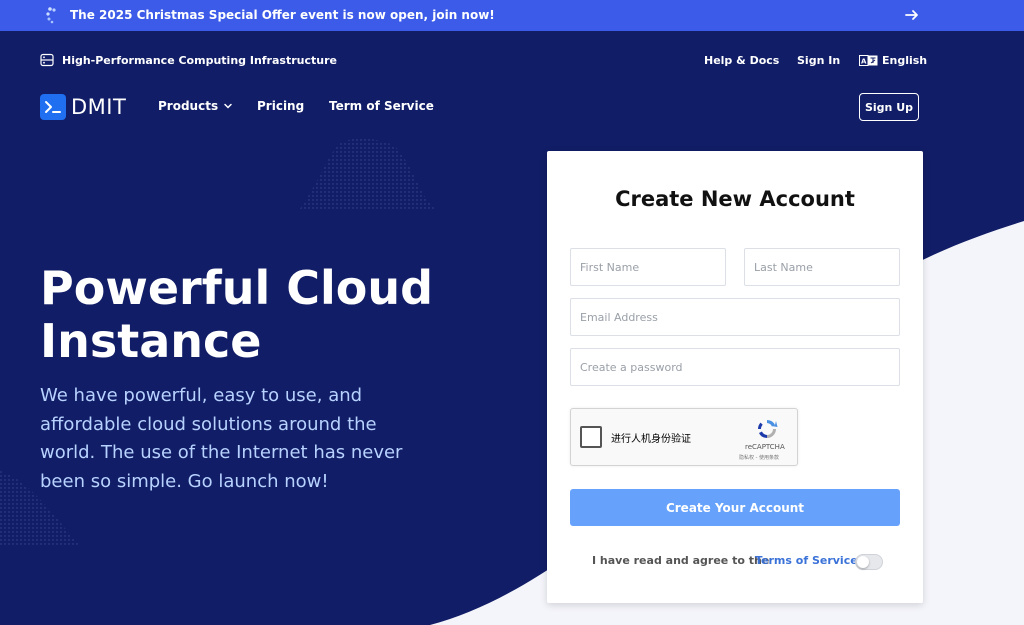 Image resolution: width=1024 pixels, height=625 pixels. I want to click on recaptcha-logo-icon, so click(767, 429).